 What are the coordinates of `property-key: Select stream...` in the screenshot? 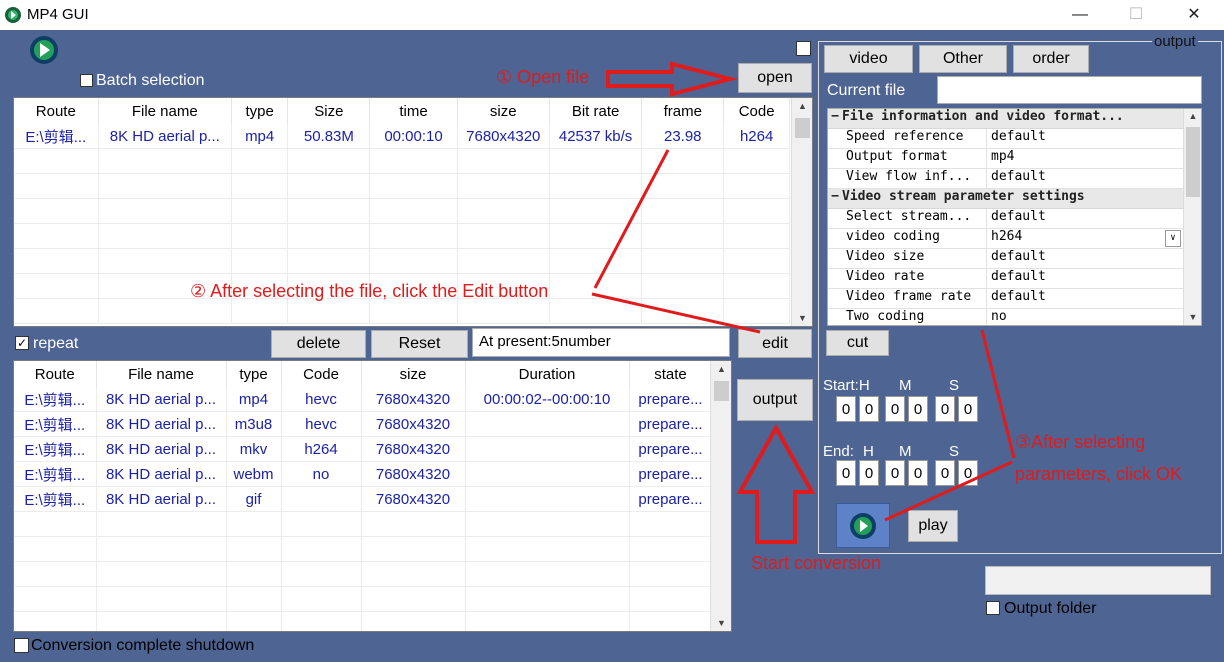 It's located at (914, 218).